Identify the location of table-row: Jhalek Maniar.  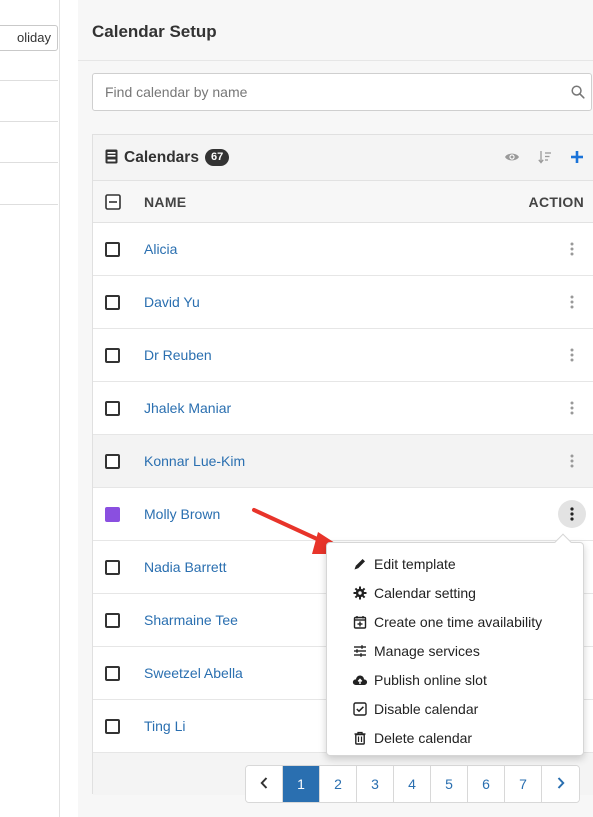
(343, 408).